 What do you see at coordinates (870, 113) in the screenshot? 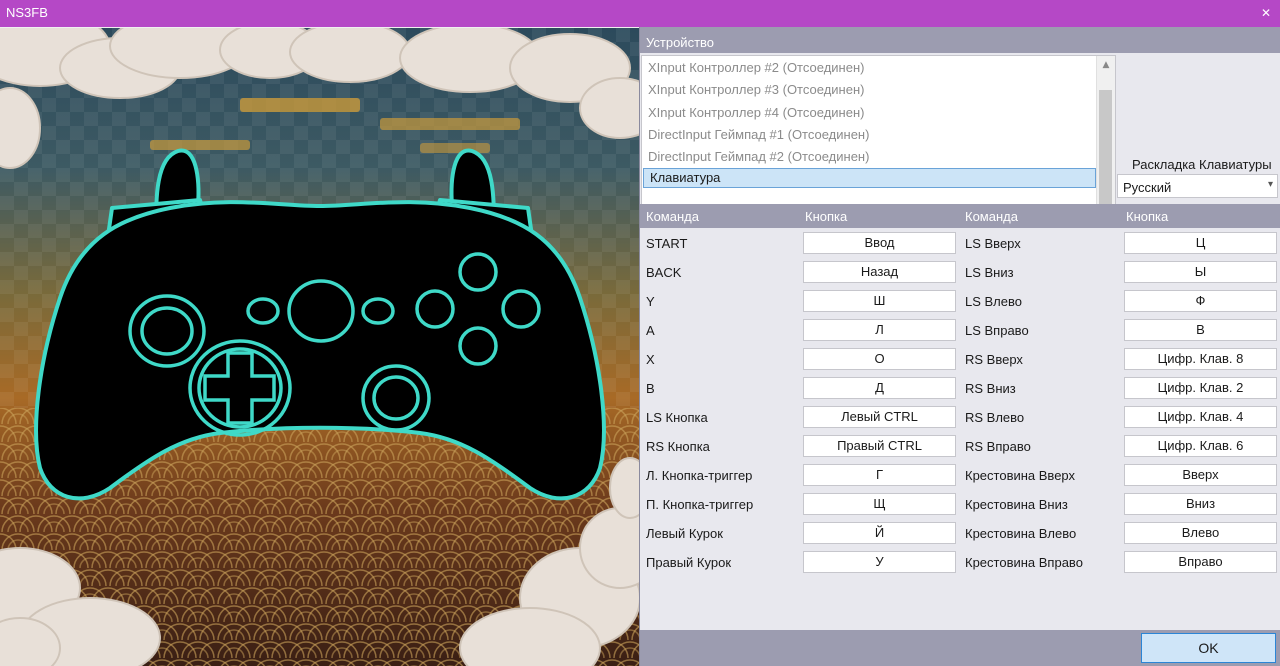
I see `device-item: XInput Контроллер #4 (Отсоединен)` at bounding box center [870, 113].